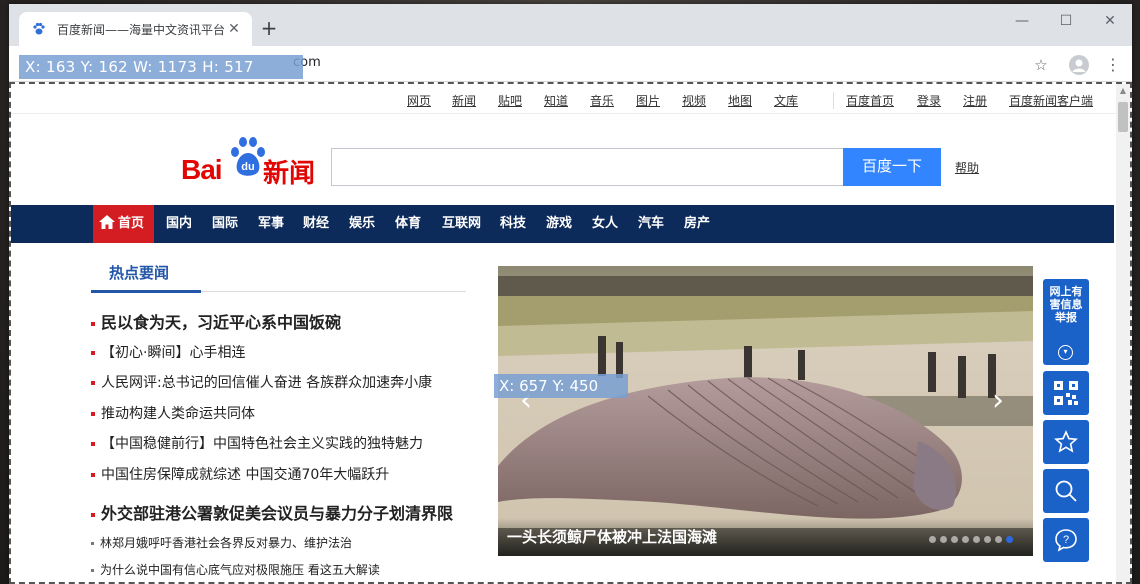  I want to click on nav-home-label: 首页, so click(131, 223).